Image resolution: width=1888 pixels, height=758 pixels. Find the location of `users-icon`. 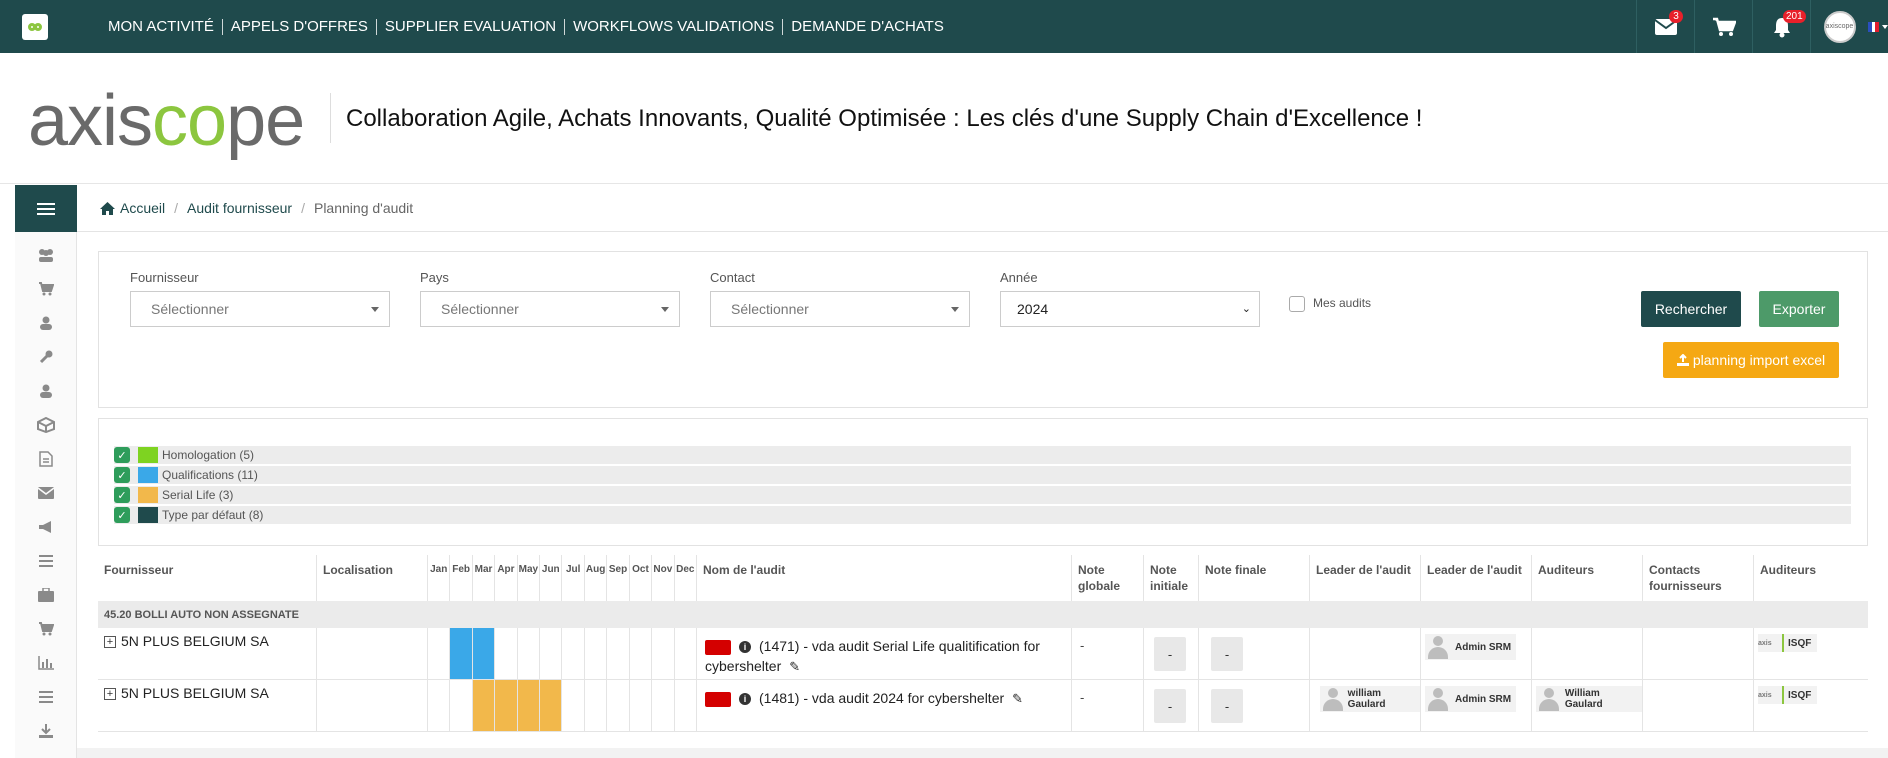

users-icon is located at coordinates (45, 255).